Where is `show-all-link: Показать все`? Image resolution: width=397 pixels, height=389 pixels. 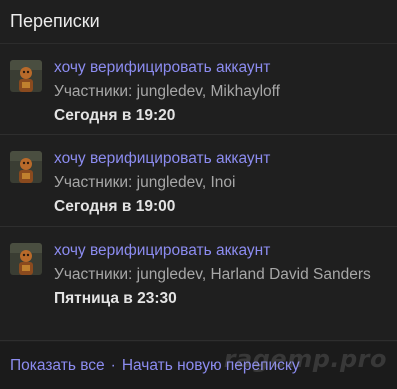 show-all-link: Показать все is located at coordinates (57, 366).